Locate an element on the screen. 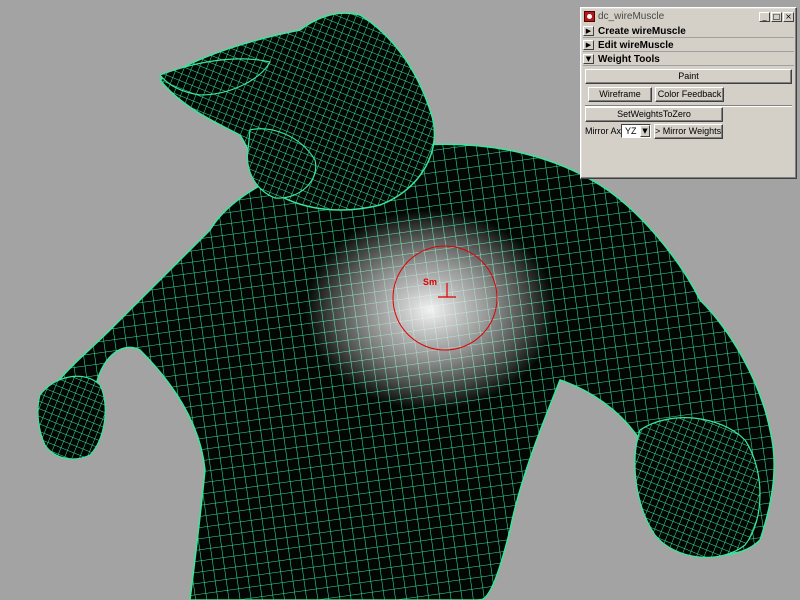  creature-right-fist-mesh is located at coordinates (697, 487).